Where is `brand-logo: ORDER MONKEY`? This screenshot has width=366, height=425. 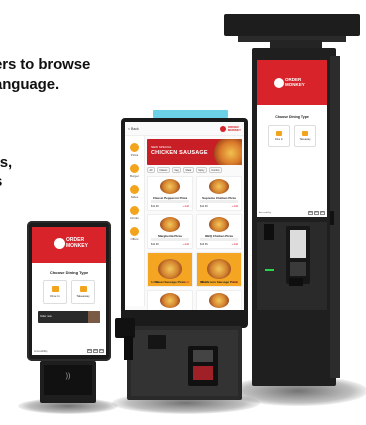
brand-logo: ORDER MONKEY is located at coordinates (230, 128).